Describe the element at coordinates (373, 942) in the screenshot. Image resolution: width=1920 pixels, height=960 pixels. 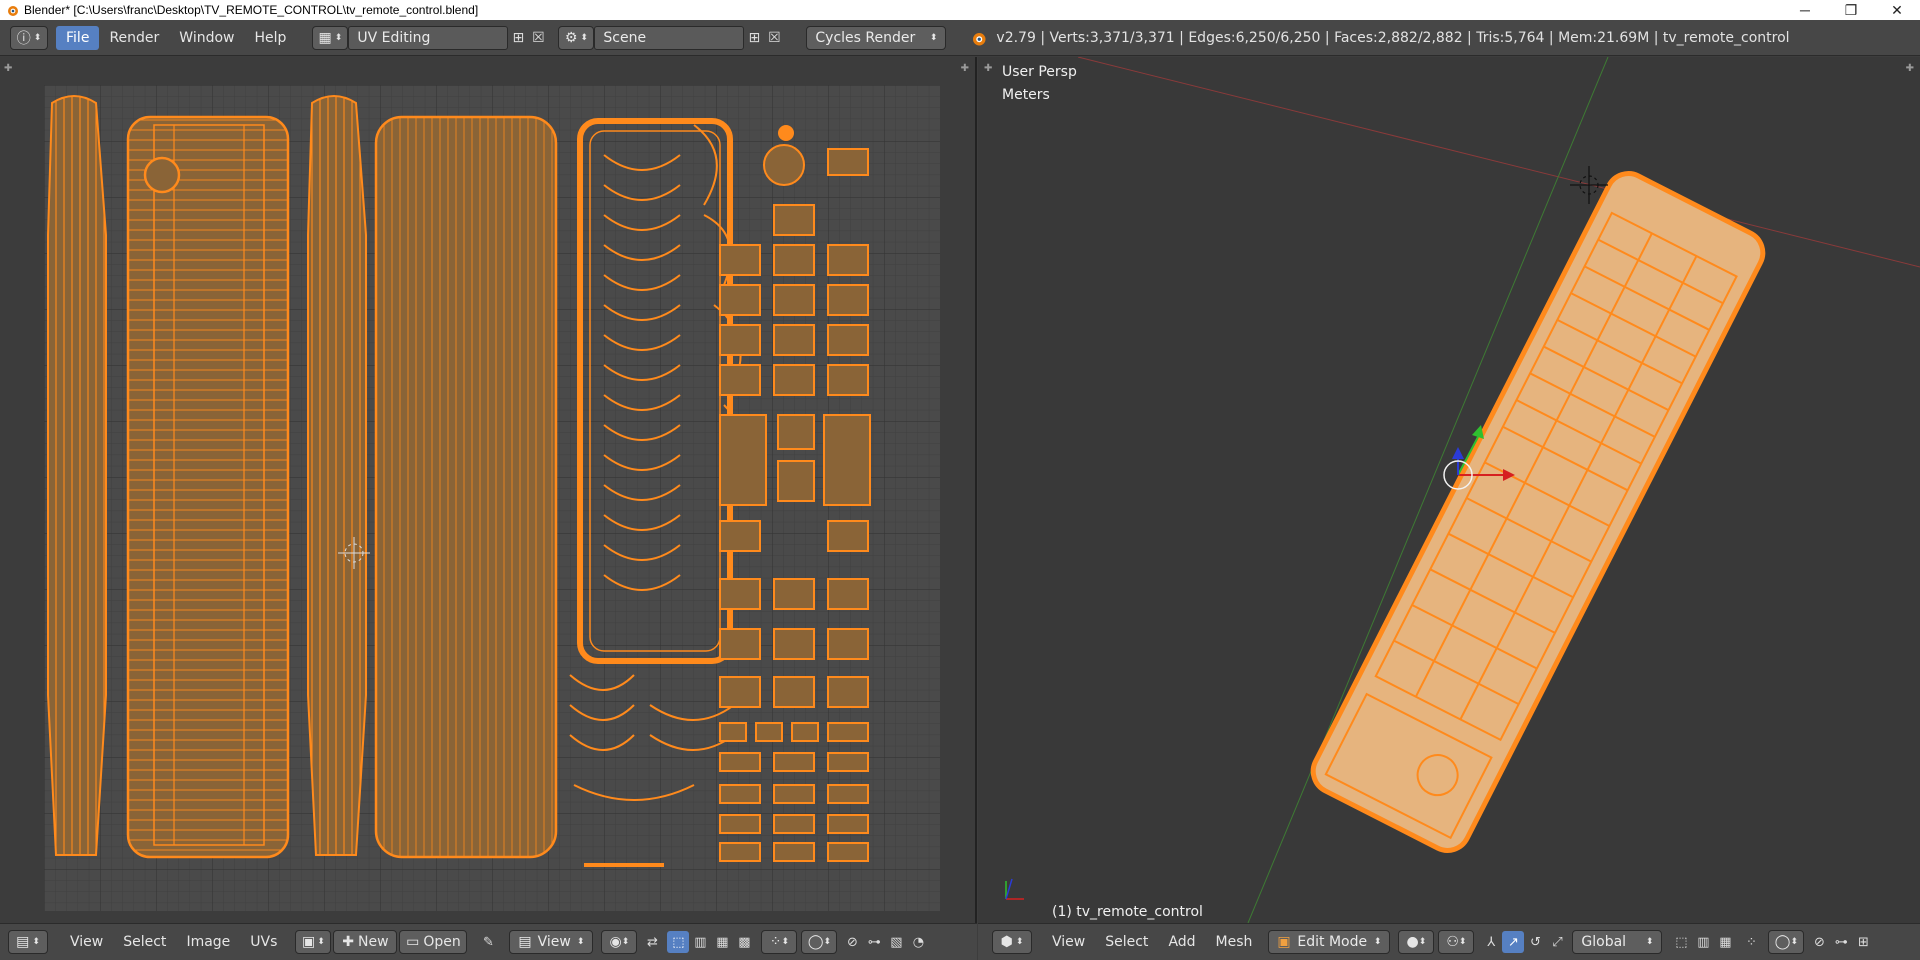
I see `new-image-label: New` at that location.